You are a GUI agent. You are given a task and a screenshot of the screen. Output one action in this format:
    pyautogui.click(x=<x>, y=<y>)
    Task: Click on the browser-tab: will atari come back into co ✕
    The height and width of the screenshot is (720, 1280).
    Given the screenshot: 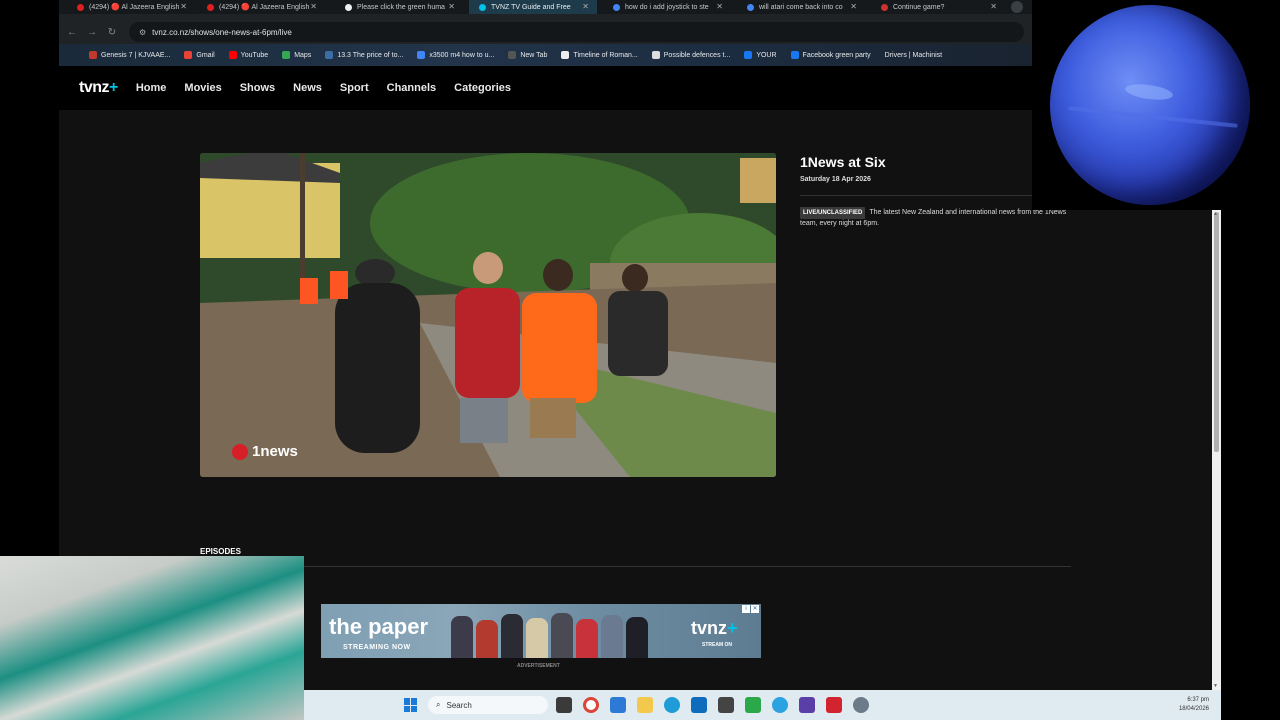 What is the action you would take?
    pyautogui.click(x=801, y=7)
    